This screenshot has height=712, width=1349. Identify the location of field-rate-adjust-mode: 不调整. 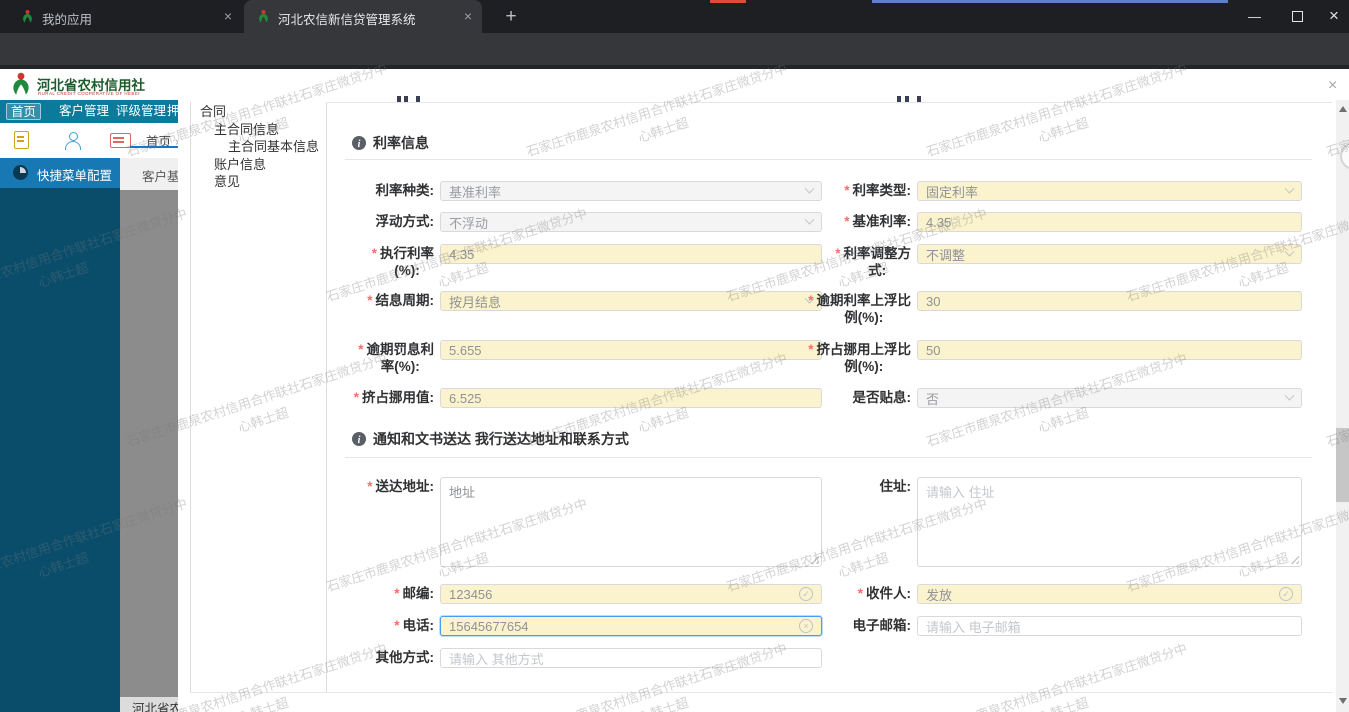
(1109, 254).